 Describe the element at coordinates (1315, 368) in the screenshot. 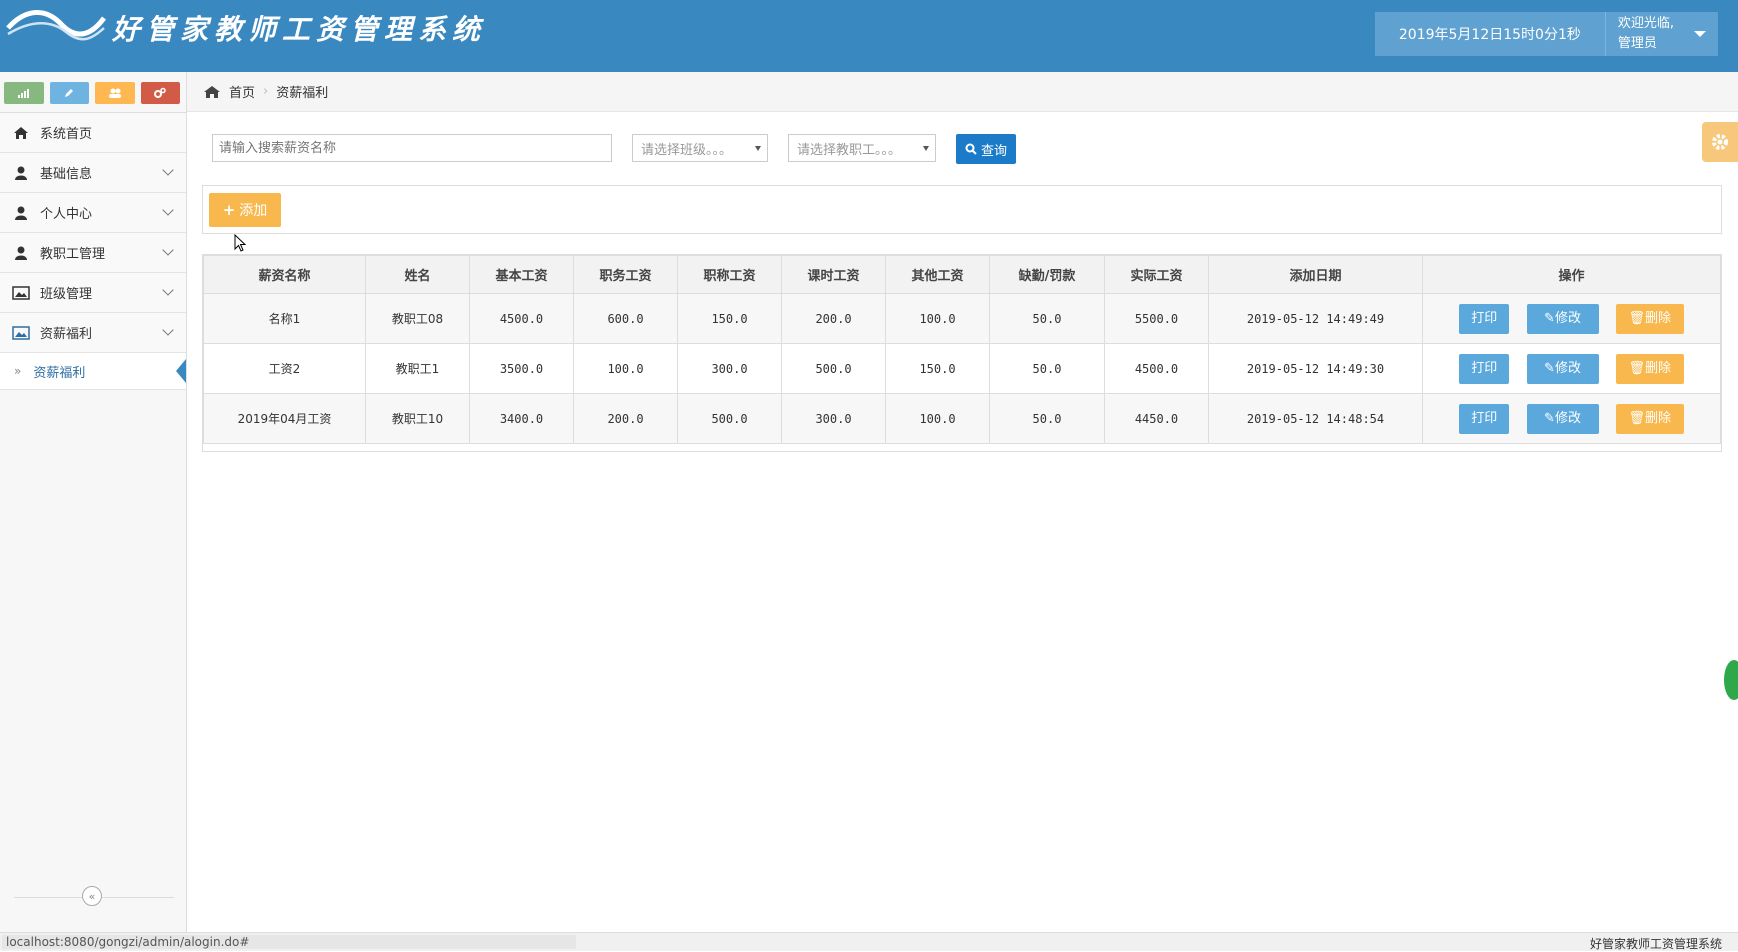

I see `table-cell: 2019-05-12 14:49:30` at that location.